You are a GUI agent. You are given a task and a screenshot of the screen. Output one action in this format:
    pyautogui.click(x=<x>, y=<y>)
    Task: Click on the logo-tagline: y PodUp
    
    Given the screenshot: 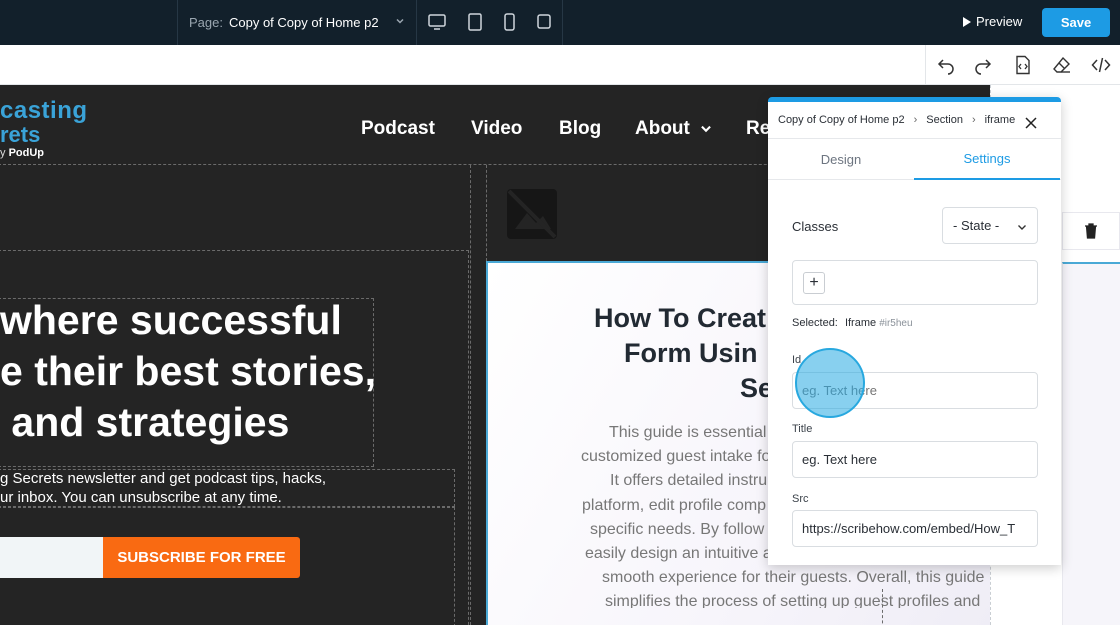 What is the action you would take?
    pyautogui.click(x=22, y=153)
    